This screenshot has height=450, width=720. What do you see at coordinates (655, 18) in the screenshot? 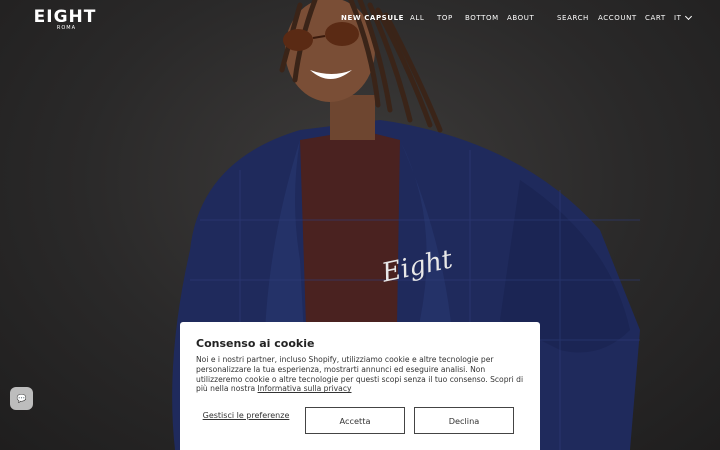
I see `nav-item-cart: CART` at bounding box center [655, 18].